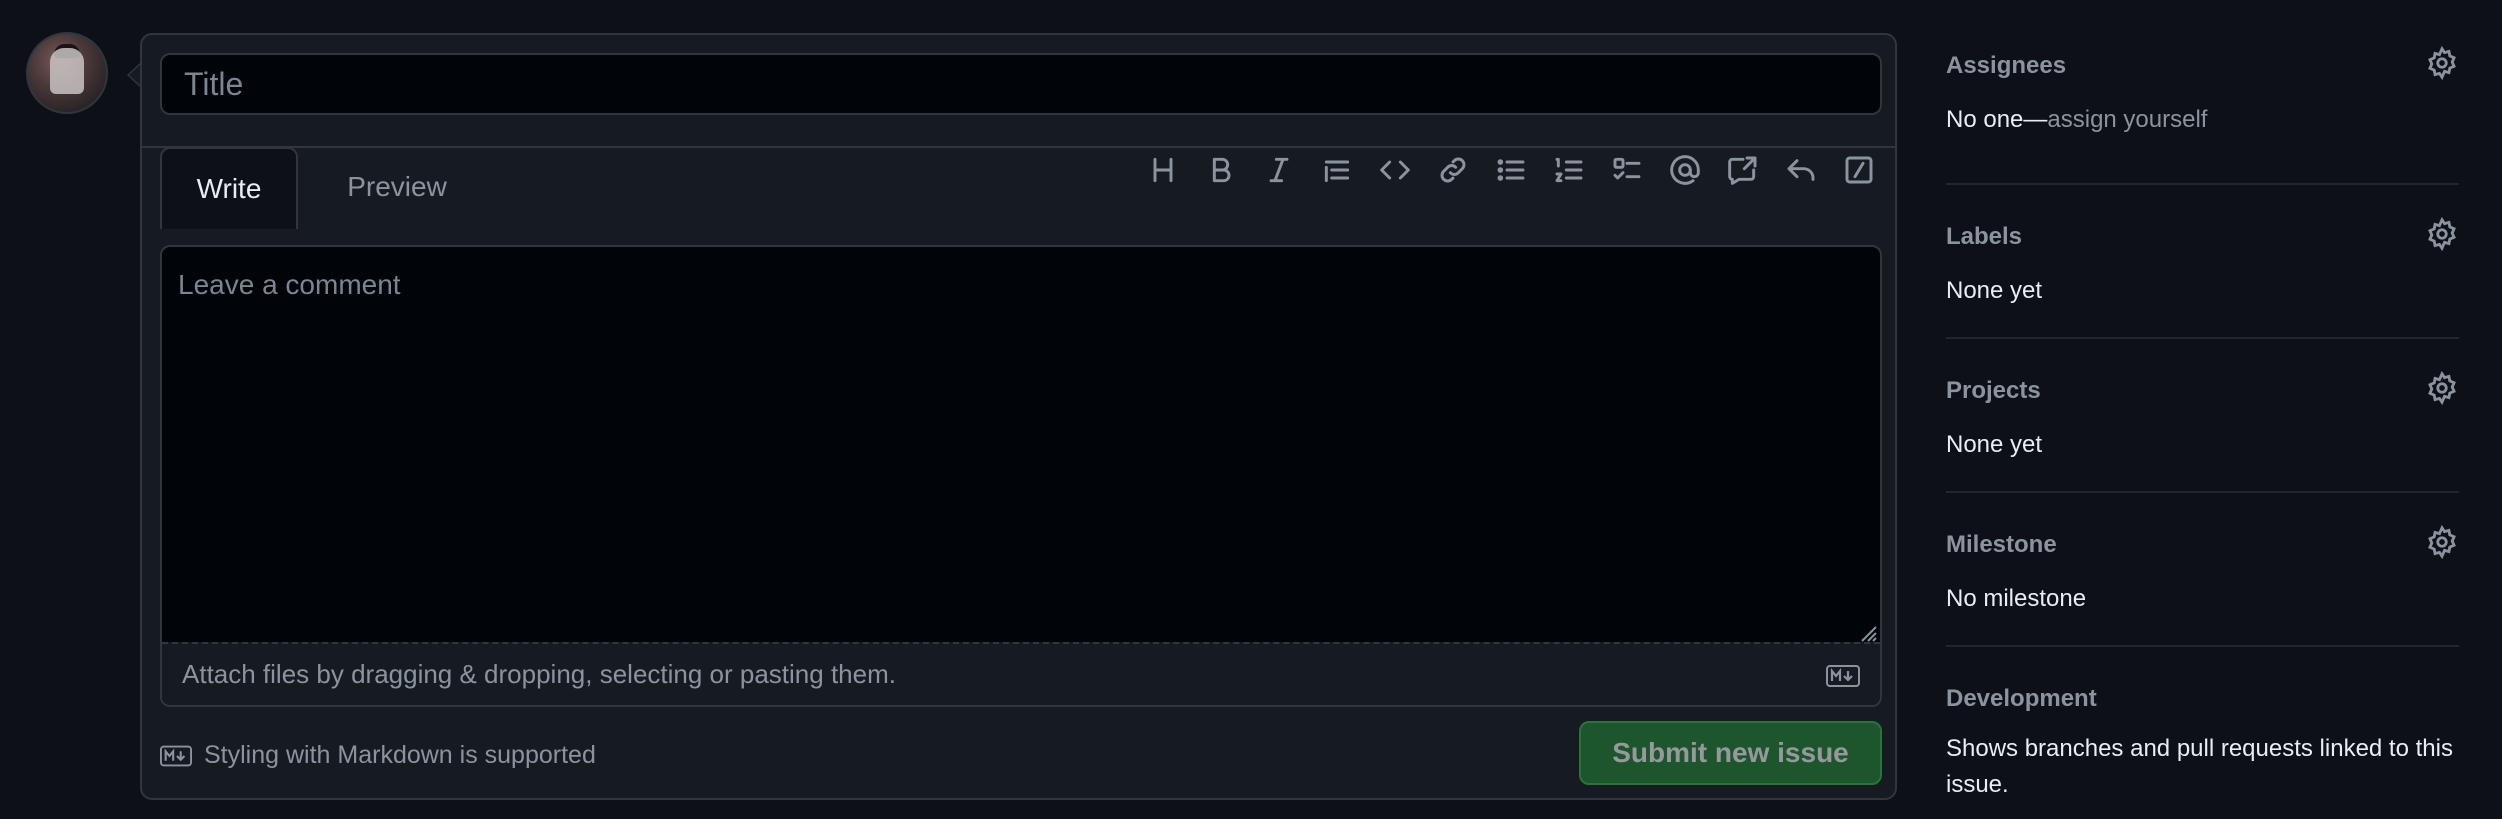  What do you see at coordinates (1859, 170) in the screenshot?
I see `slash-command-icon` at bounding box center [1859, 170].